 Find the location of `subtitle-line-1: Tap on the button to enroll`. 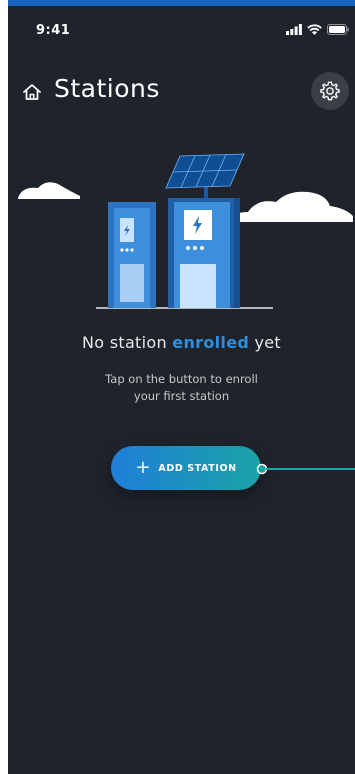

subtitle-line-1: Tap on the button to enroll is located at coordinates (181, 379).